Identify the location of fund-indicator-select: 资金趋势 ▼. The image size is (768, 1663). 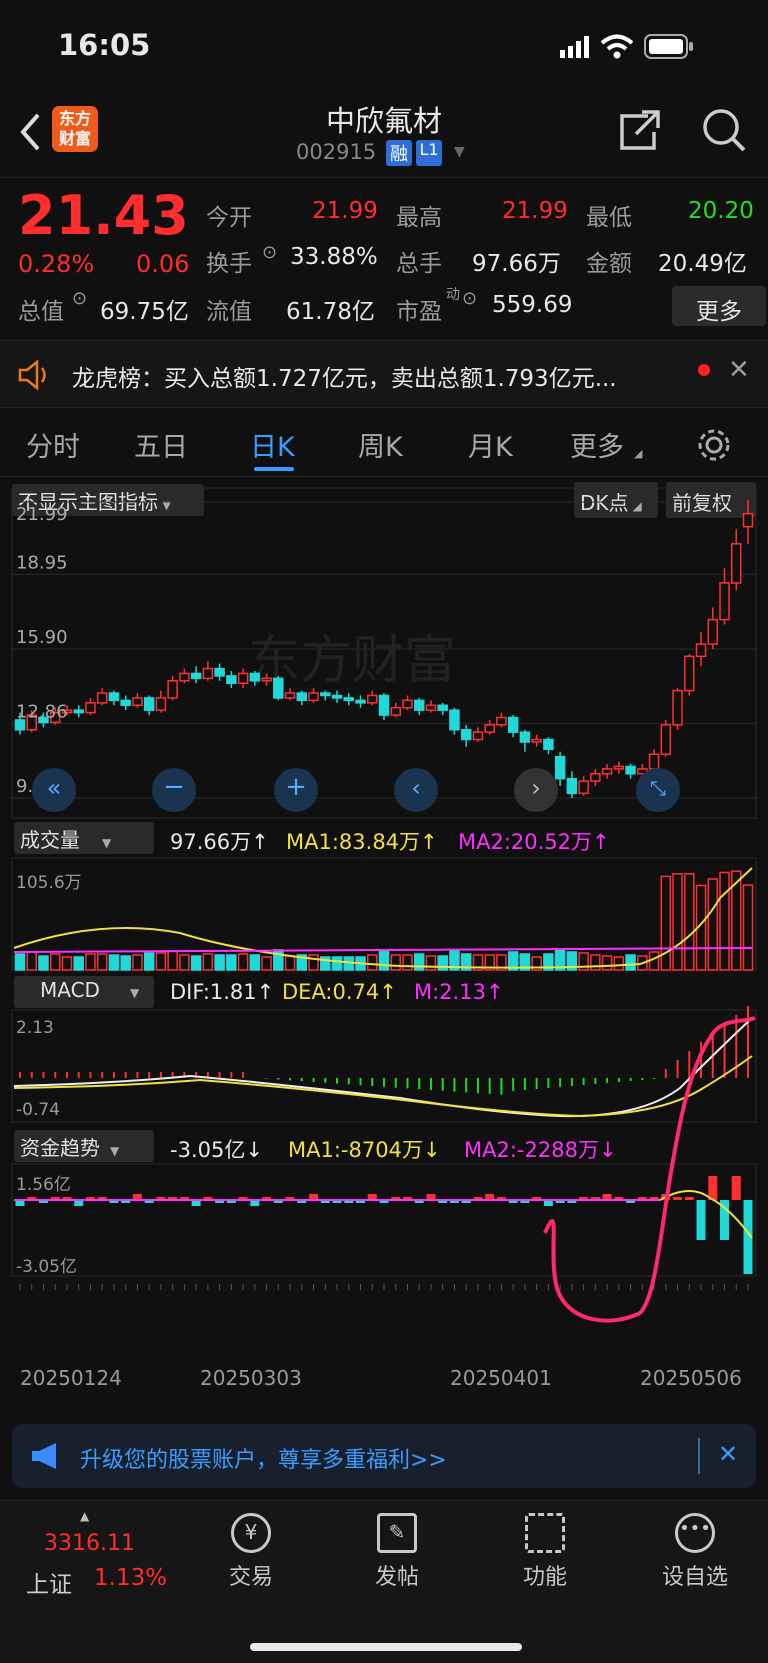
(84, 1146).